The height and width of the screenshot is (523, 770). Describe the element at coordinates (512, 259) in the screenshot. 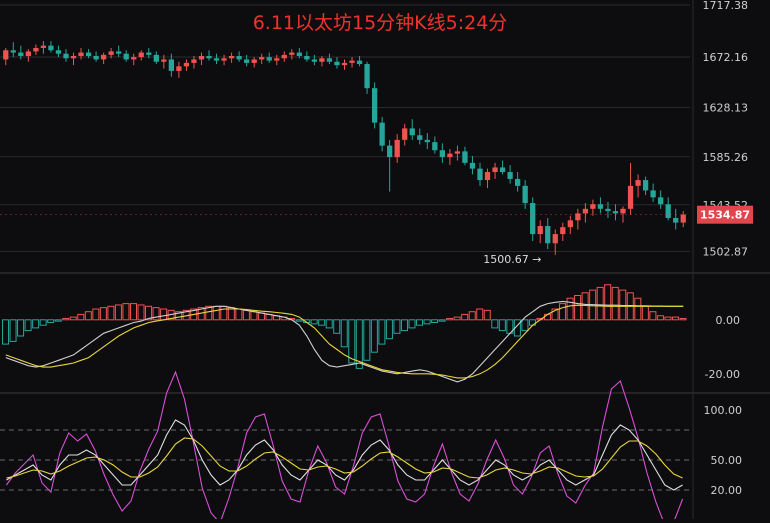

I see `low-price-annotation: 1500.67 →` at that location.